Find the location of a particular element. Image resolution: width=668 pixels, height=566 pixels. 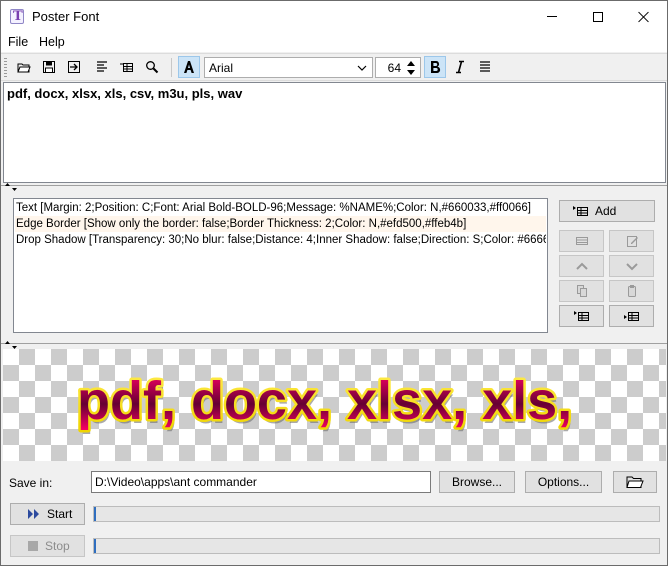

font-name-select: Arial is located at coordinates (288, 67).